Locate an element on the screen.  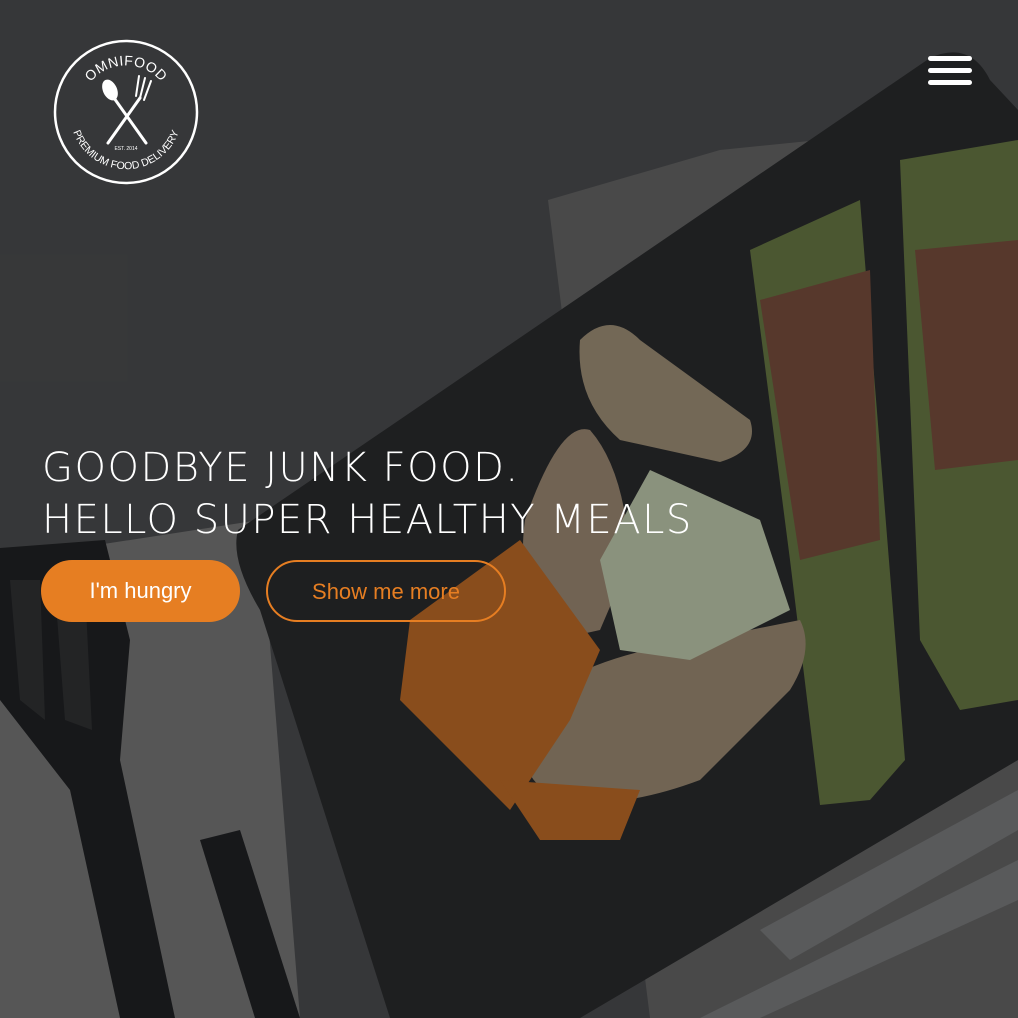
im-hungry-button: I'm hungry is located at coordinates (140, 591).